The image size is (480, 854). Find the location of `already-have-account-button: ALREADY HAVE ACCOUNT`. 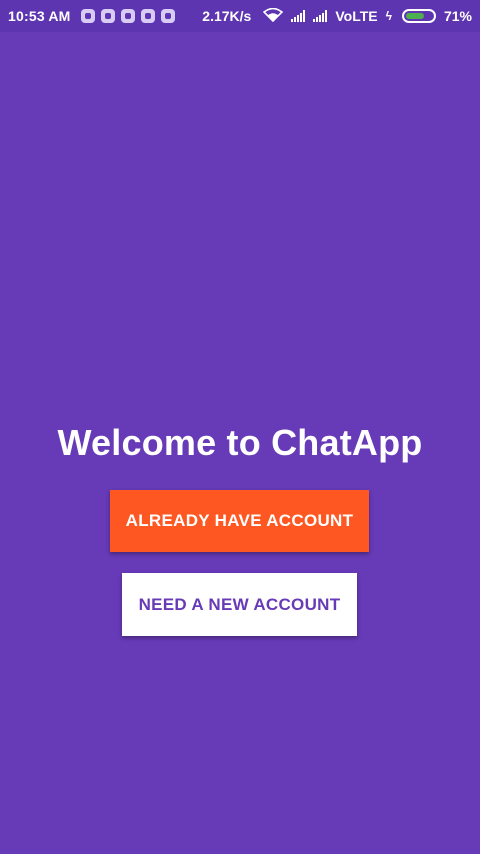

already-have-account-button: ALREADY HAVE ACCOUNT is located at coordinates (239, 521).